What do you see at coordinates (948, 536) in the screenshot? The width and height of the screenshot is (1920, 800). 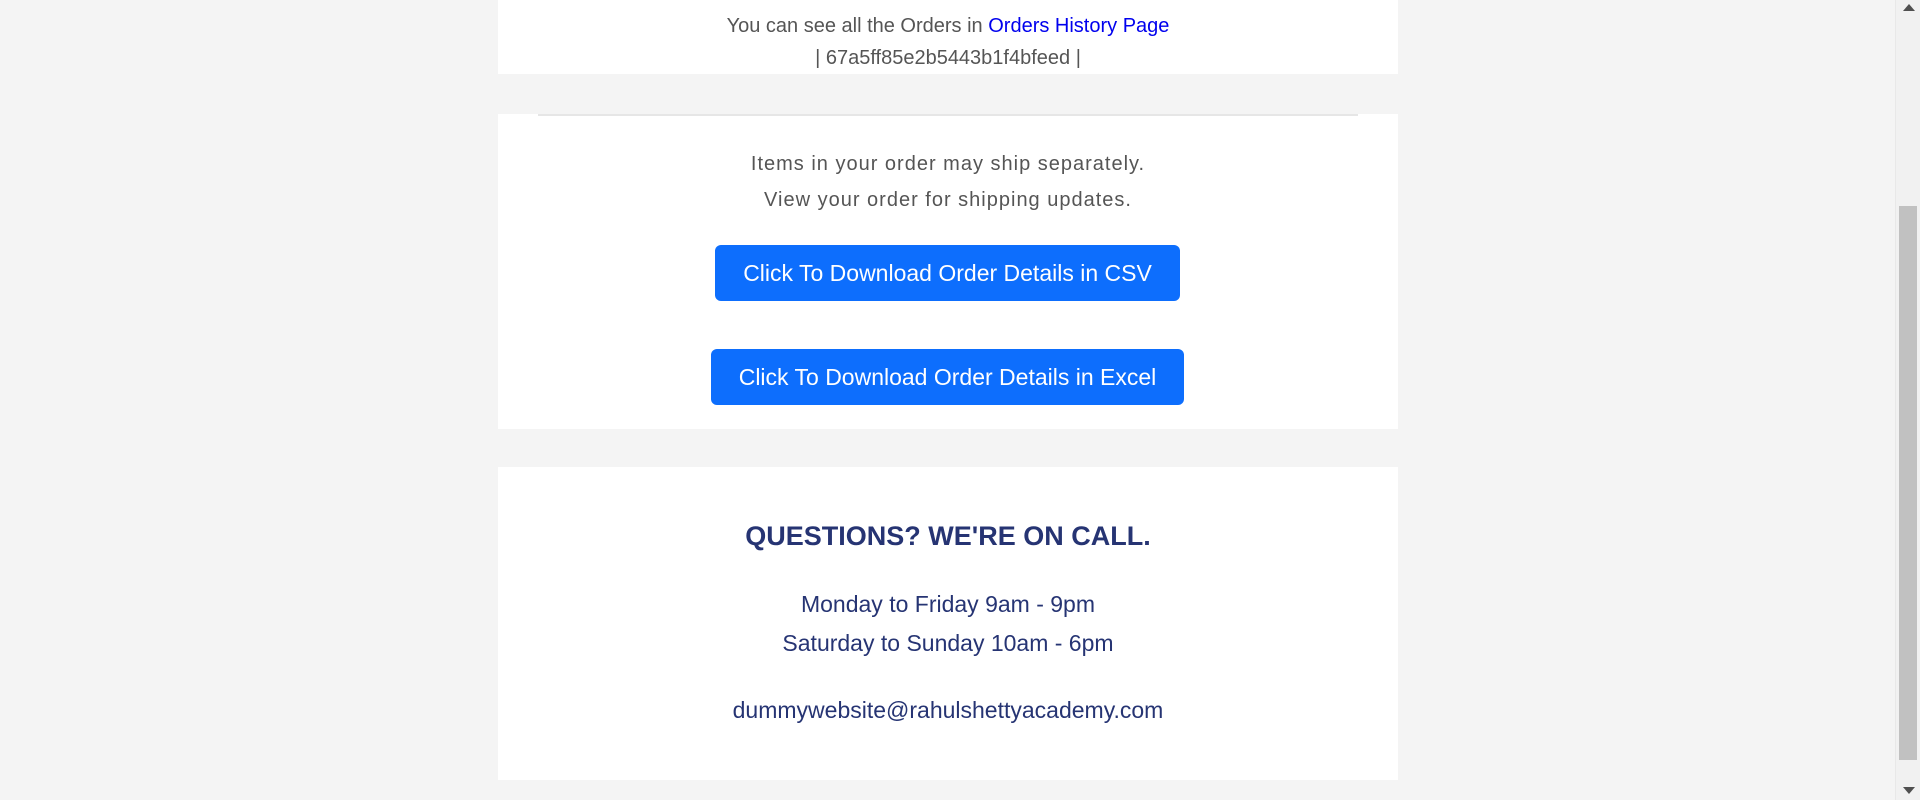 I see `support-title: QUESTIONS? WE'RE ON CALL.` at bounding box center [948, 536].